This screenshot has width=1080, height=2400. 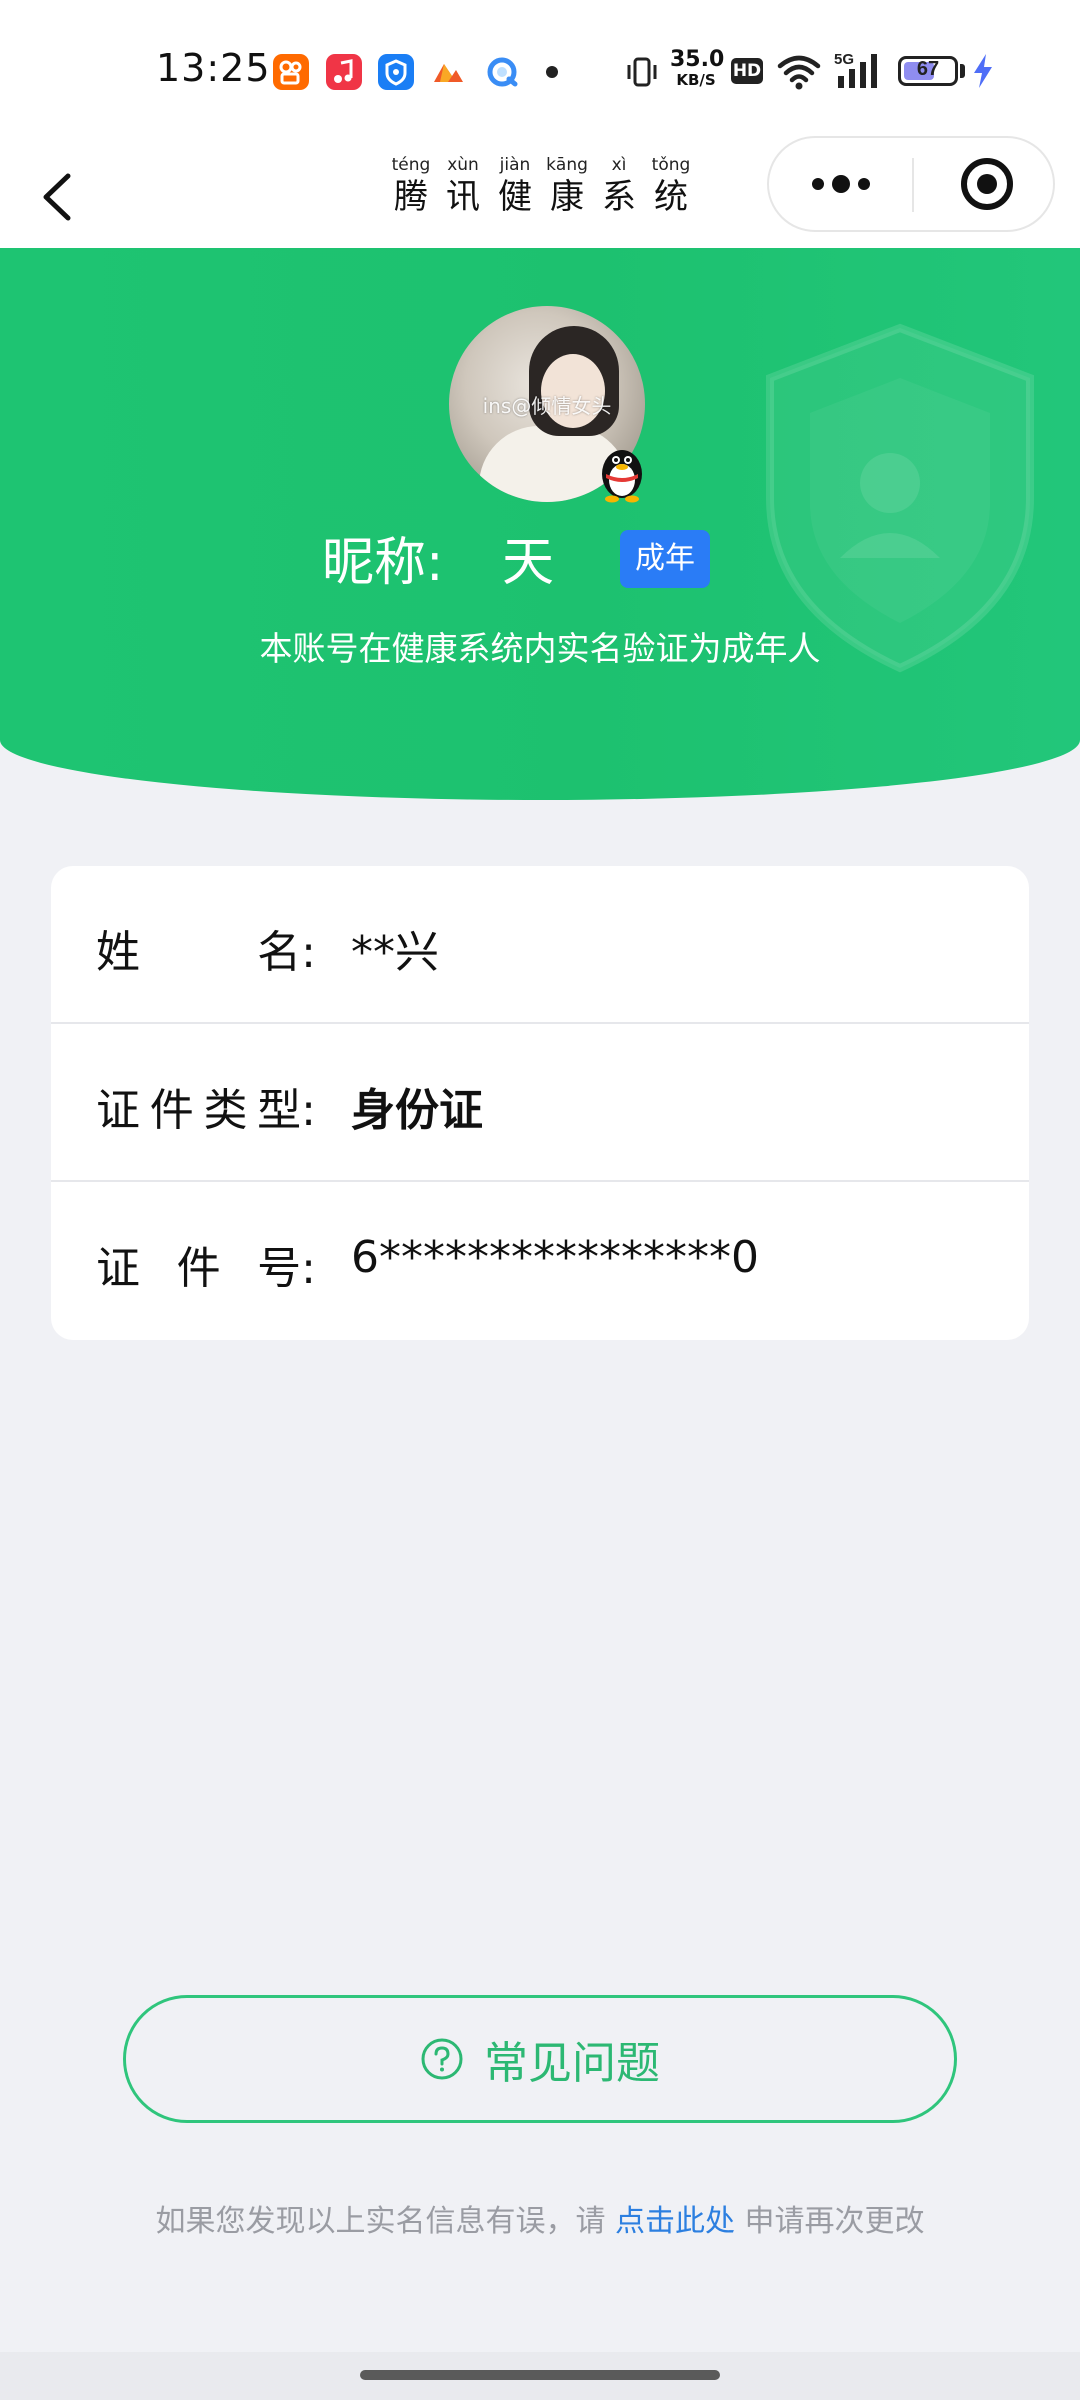 What do you see at coordinates (642, 72) in the screenshot?
I see `vibrate-icon` at bounding box center [642, 72].